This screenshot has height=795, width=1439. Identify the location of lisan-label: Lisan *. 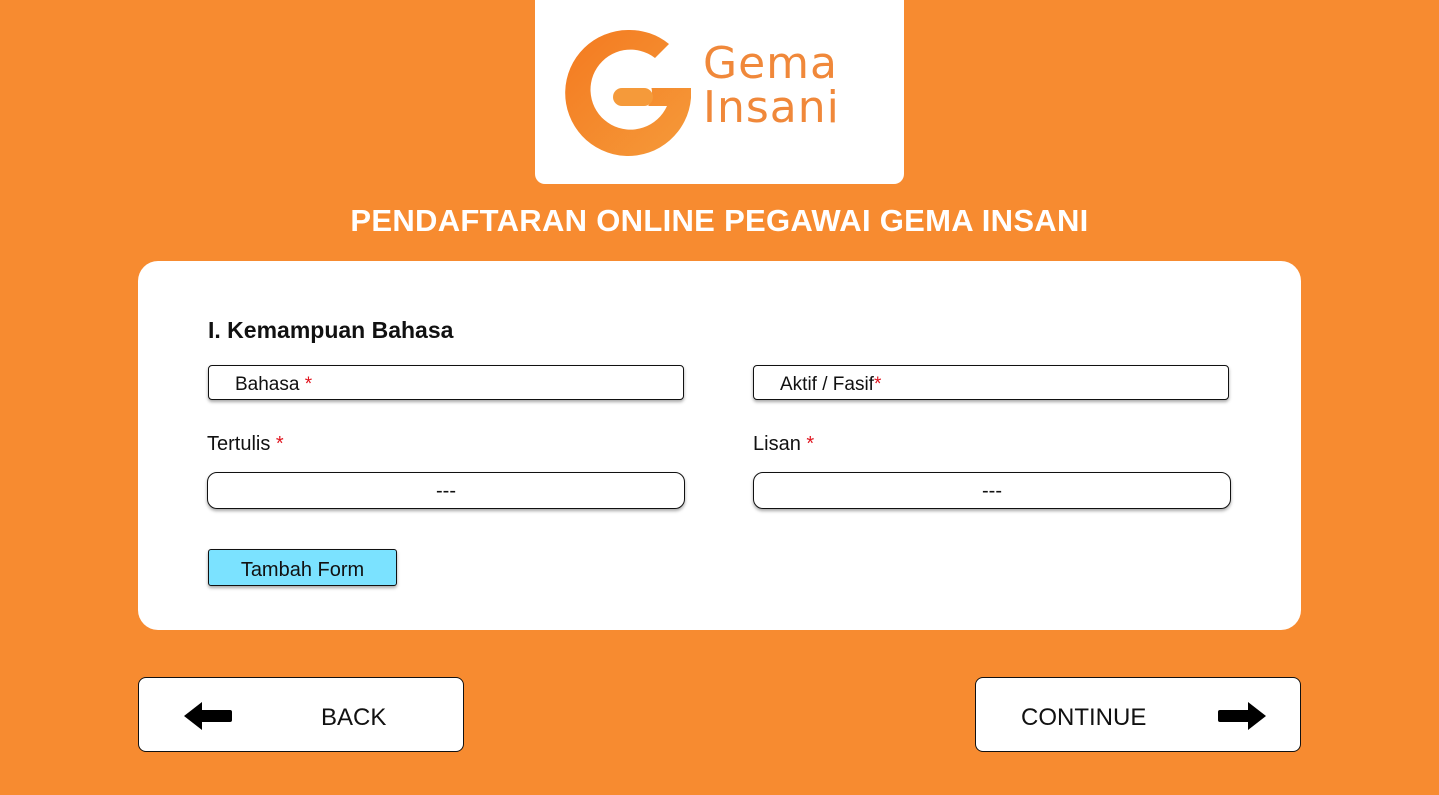
(783, 444).